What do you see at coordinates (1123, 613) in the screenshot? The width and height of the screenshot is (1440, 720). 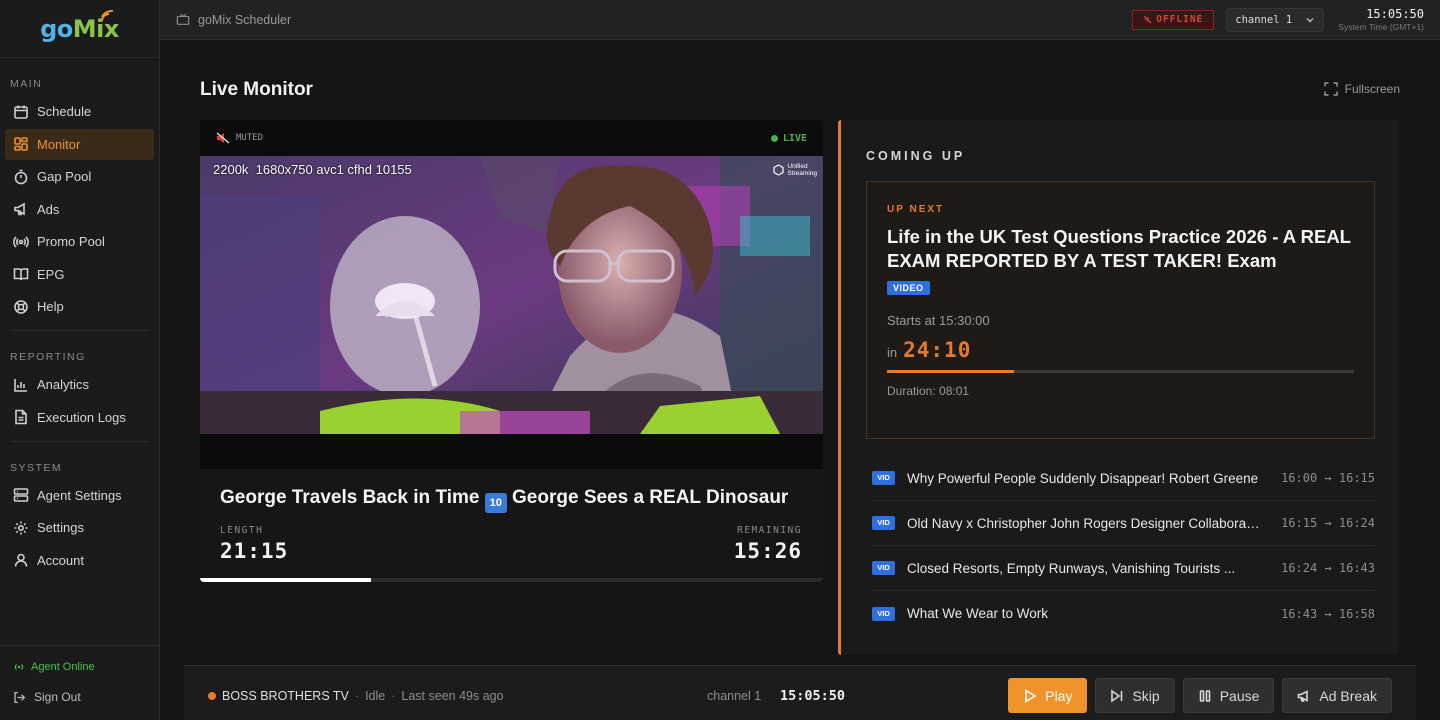 I see `queue-item: VID What We Wear to Work 16:43 → 16:58` at bounding box center [1123, 613].